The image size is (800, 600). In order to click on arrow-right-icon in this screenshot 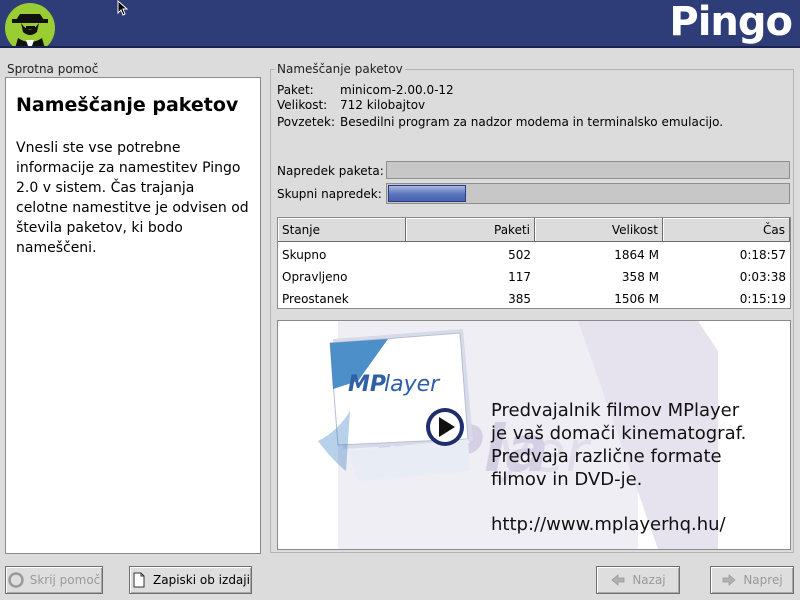, I will do `click(729, 580)`.